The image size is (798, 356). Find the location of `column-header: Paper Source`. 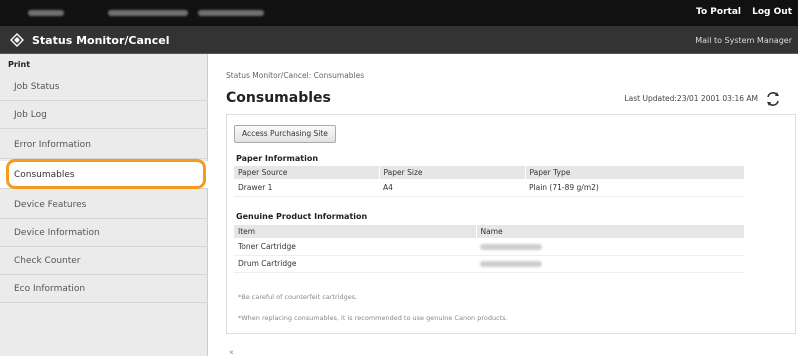

column-header: Paper Source is located at coordinates (307, 172).